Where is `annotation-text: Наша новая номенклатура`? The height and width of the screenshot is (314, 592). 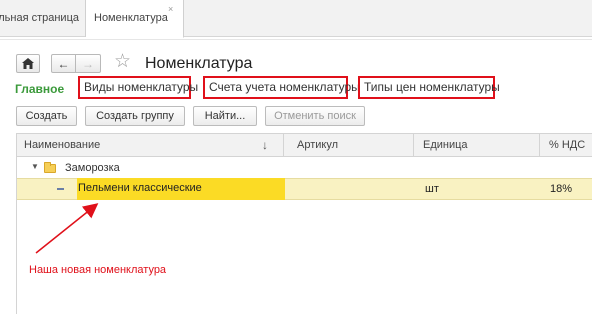
annotation-text: Наша новая номенклатура is located at coordinates (98, 270).